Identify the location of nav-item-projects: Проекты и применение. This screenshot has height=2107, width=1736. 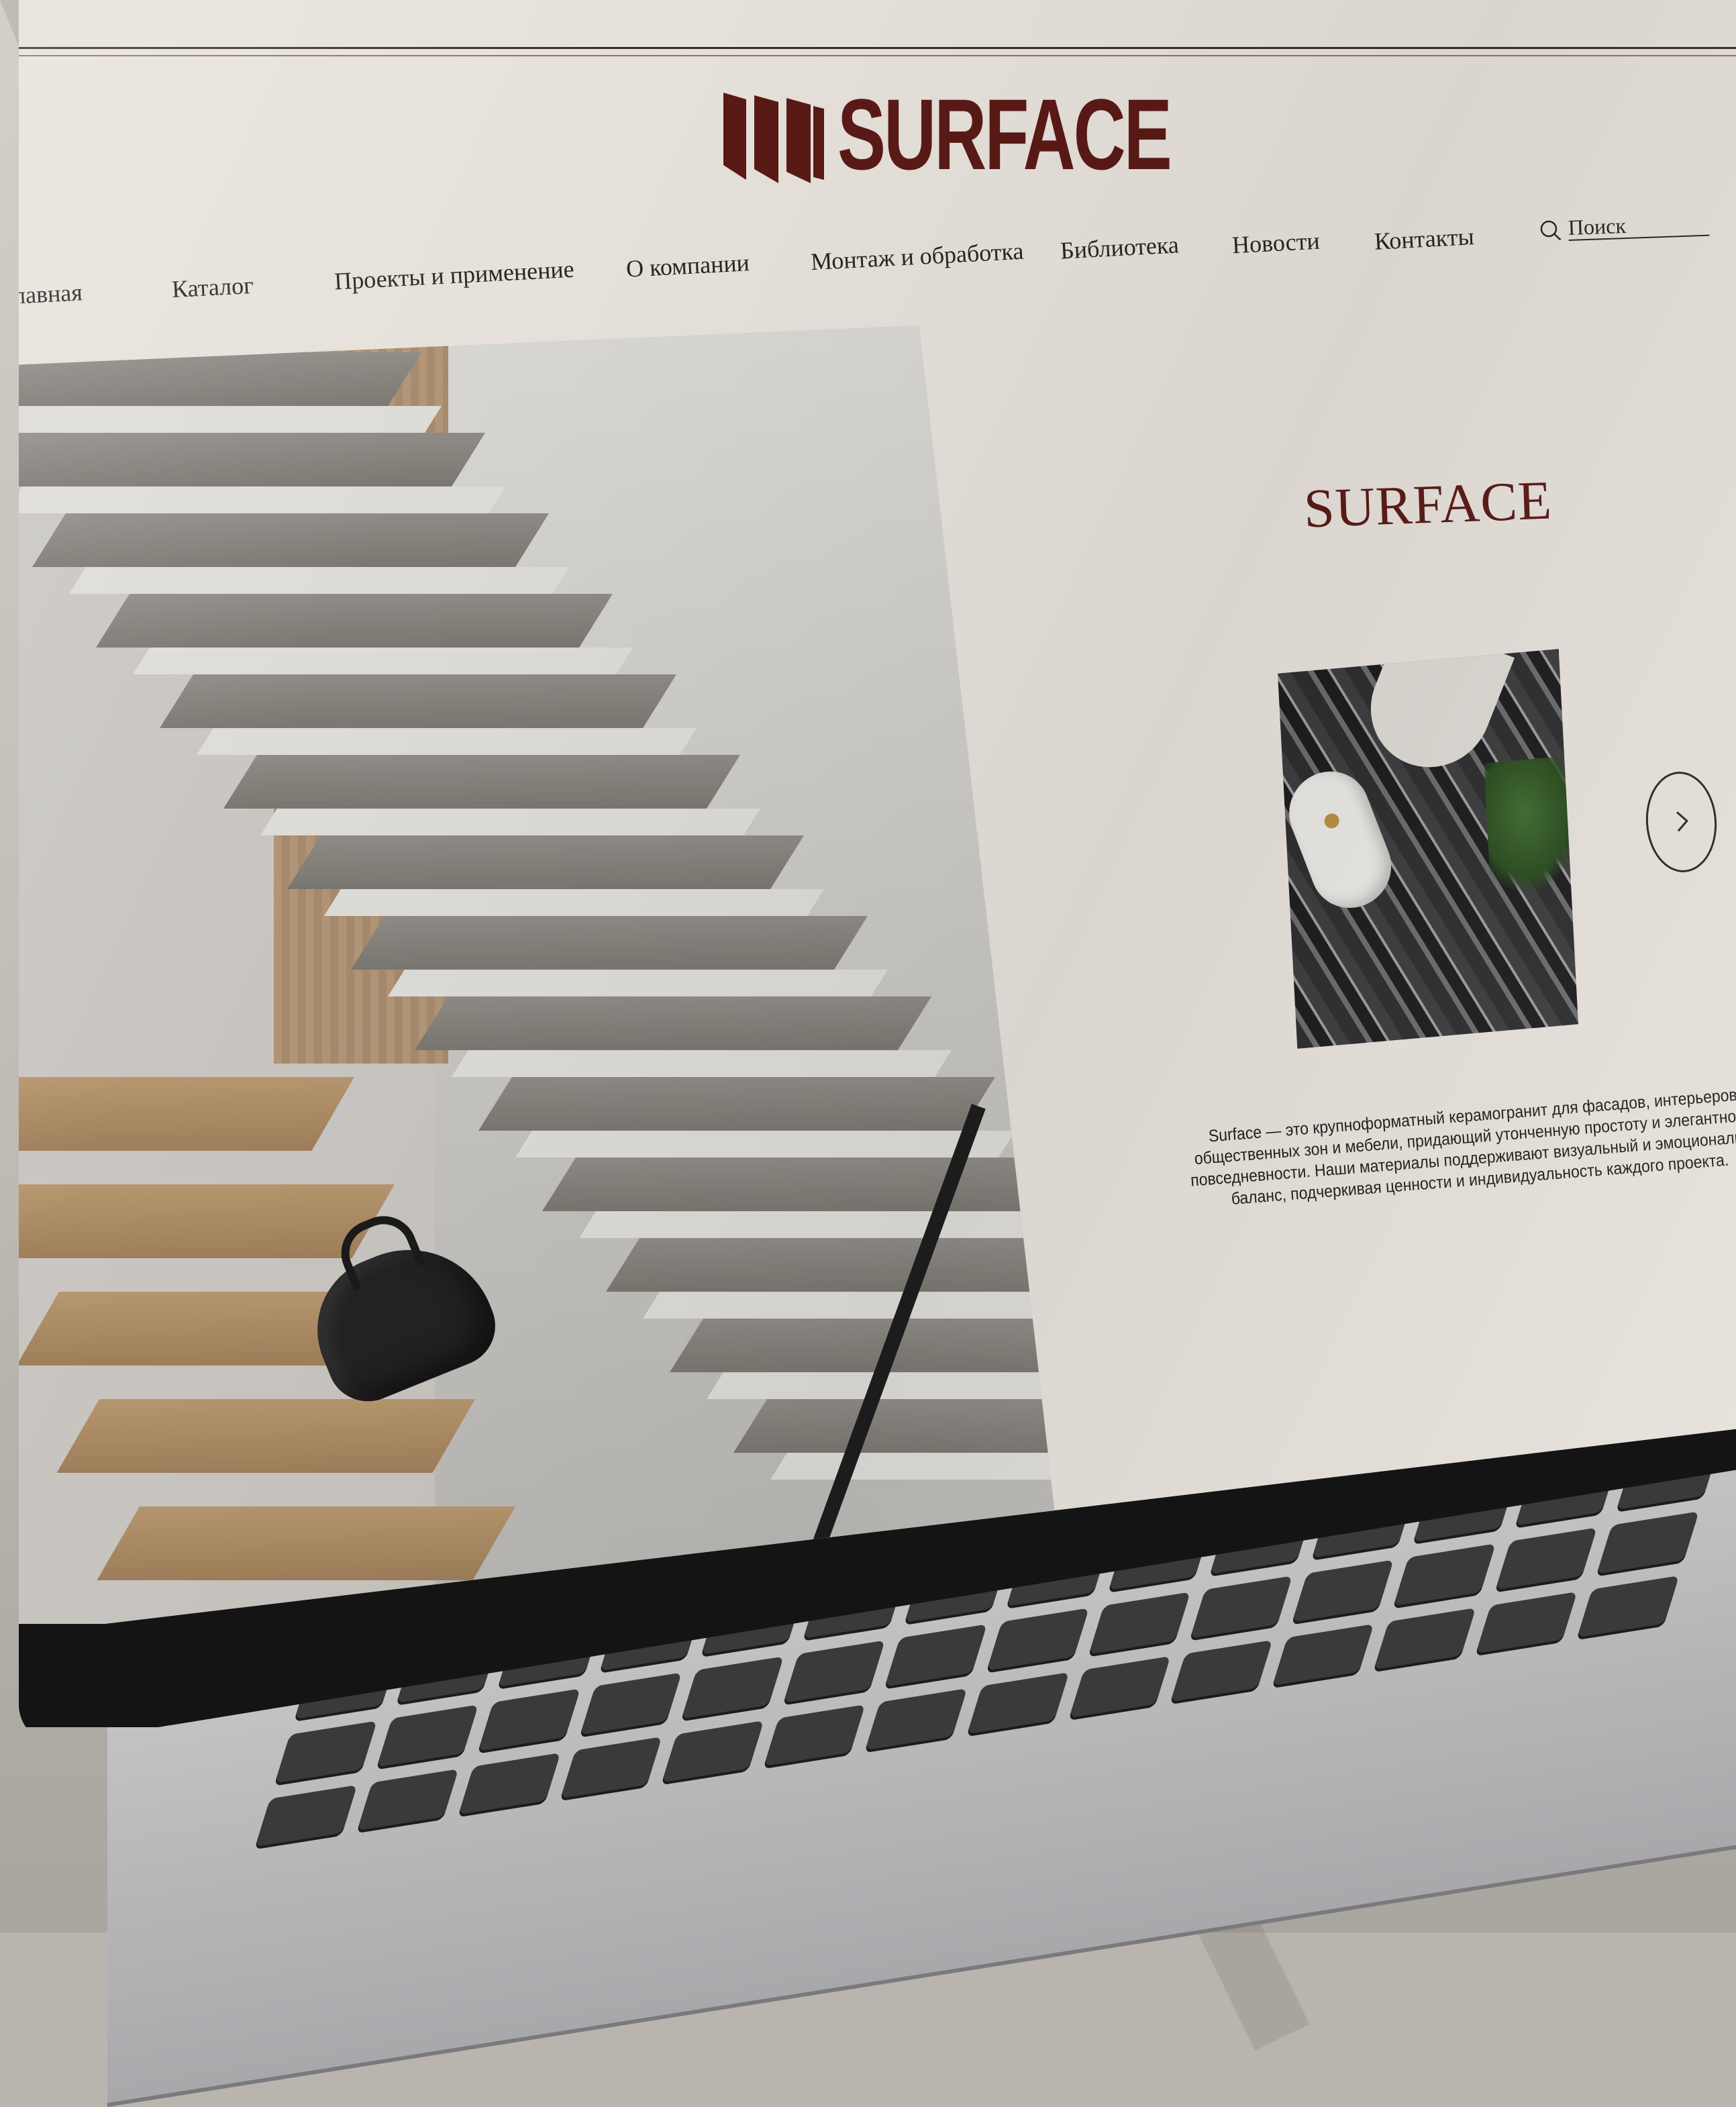
(454, 275).